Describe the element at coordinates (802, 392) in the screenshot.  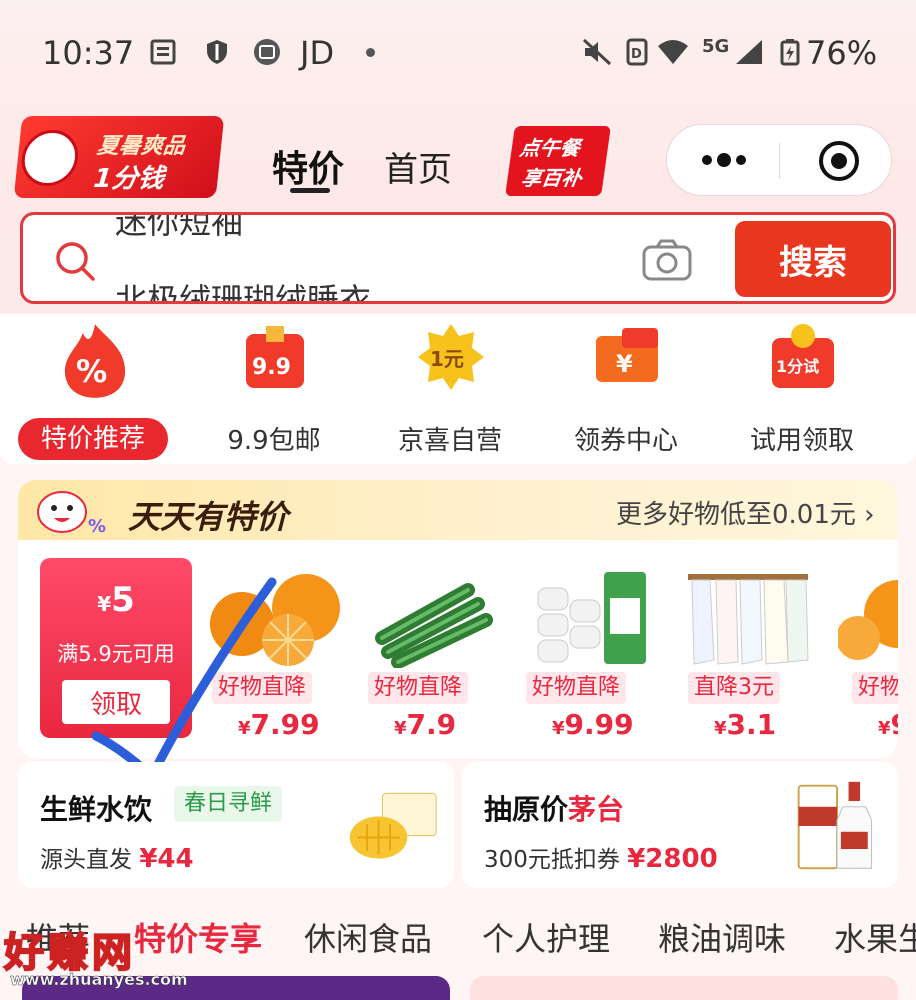
I see `category-trial: 1分试 试用领取` at that location.